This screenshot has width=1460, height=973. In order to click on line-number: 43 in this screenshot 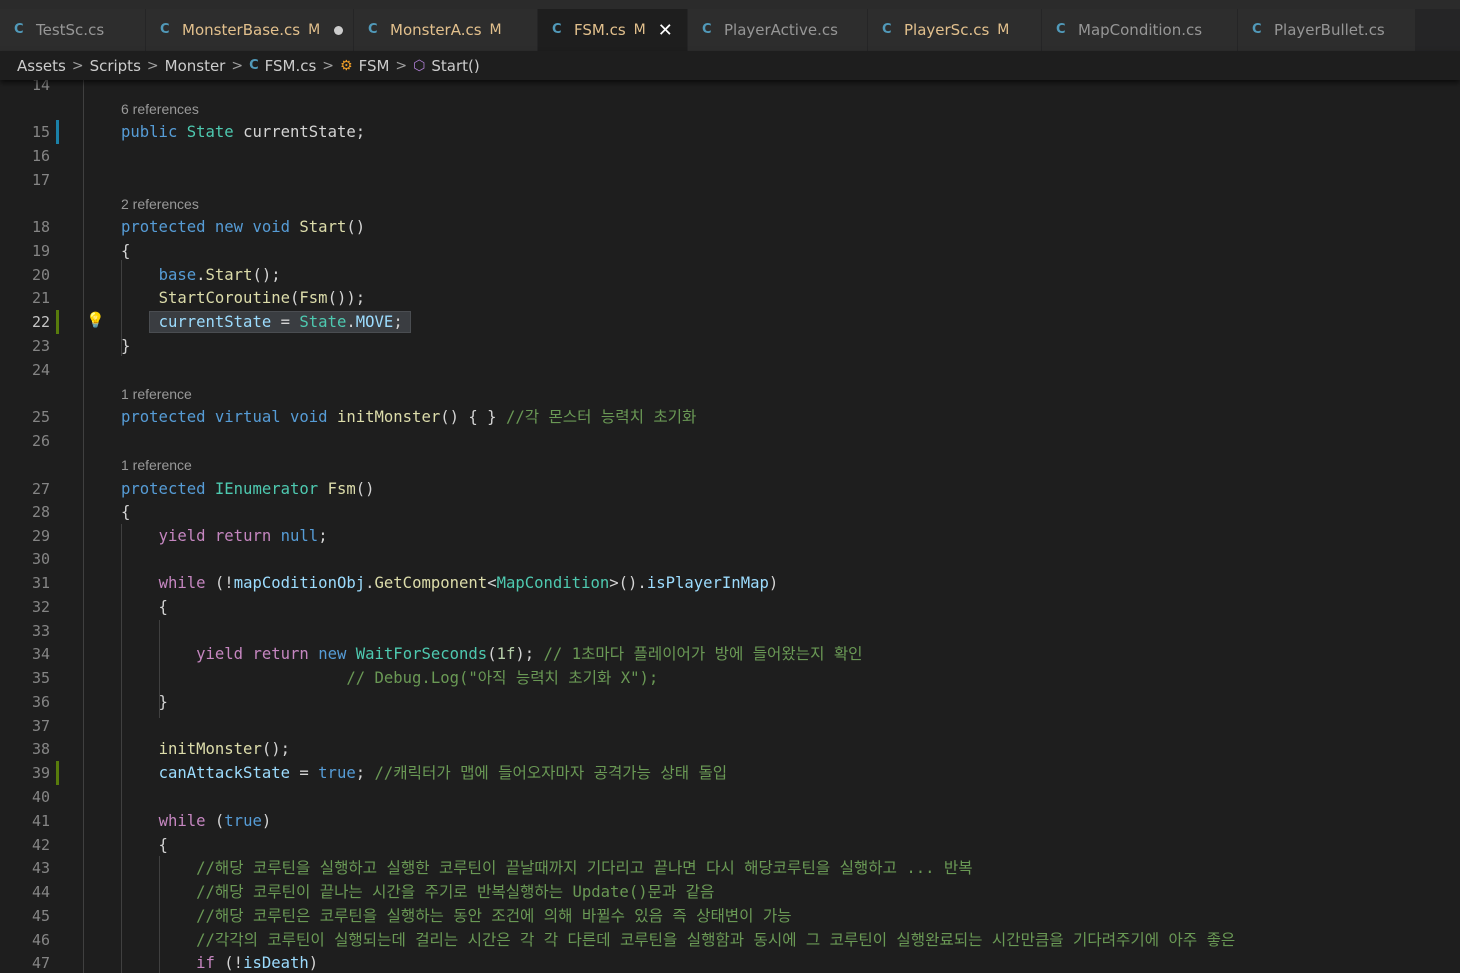, I will do `click(40, 868)`.